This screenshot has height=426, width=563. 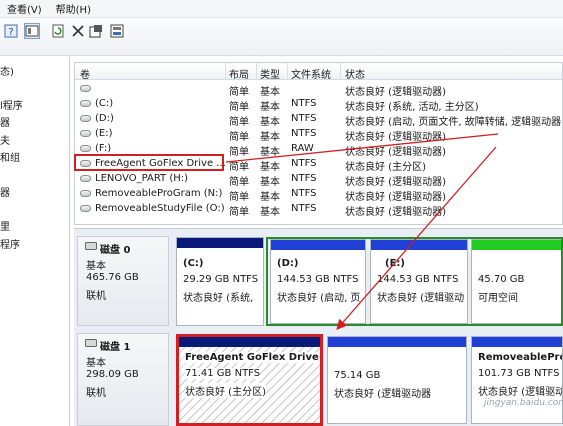 What do you see at coordinates (318, 90) in the screenshot?
I see `volume-row: 简单 基本 状态良好 (逻辑驱动器)` at bounding box center [318, 90].